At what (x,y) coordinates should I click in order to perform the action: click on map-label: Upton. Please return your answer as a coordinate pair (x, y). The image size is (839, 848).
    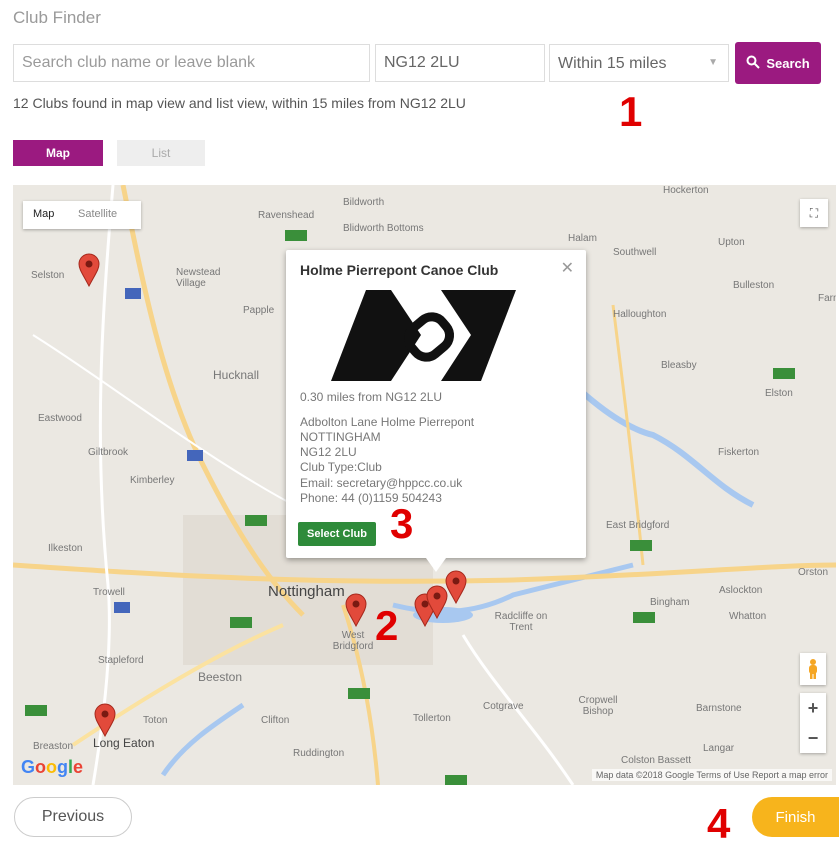
    Looking at the image, I should click on (731, 242).